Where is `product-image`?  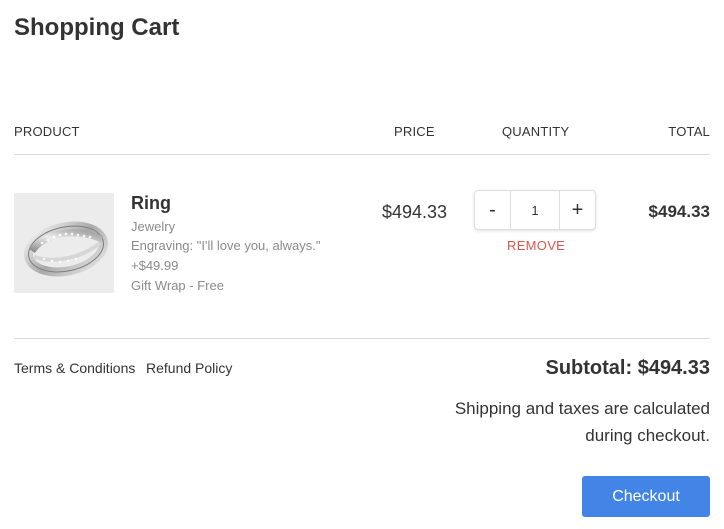 product-image is located at coordinates (64, 243).